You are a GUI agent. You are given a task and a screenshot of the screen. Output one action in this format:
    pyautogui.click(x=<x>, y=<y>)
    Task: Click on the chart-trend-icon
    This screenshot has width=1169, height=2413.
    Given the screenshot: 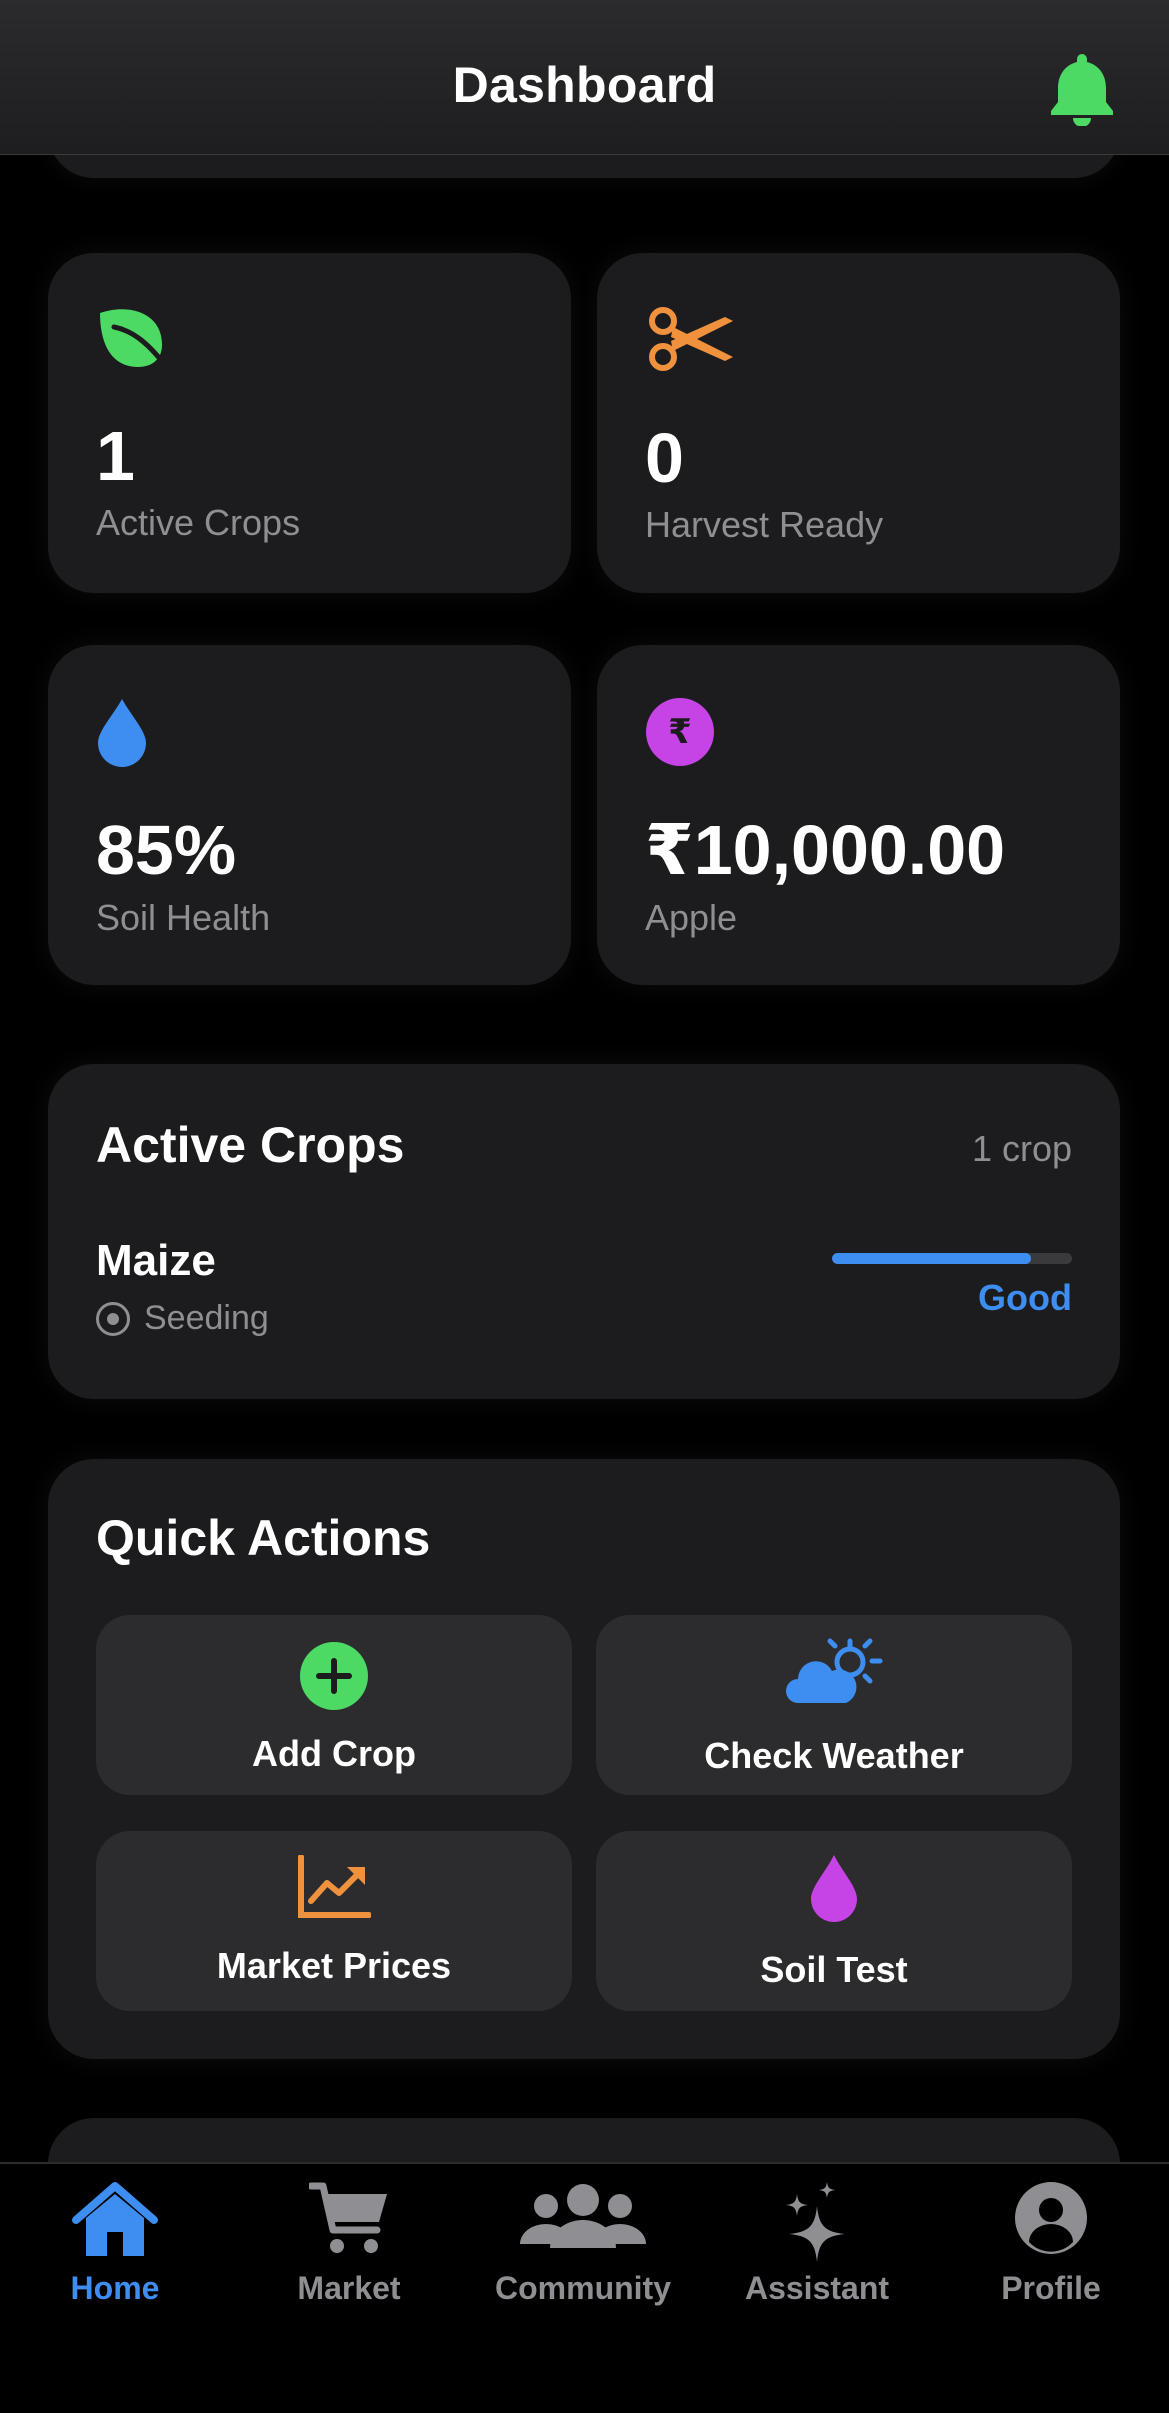 What is the action you would take?
    pyautogui.click(x=334, y=1886)
    